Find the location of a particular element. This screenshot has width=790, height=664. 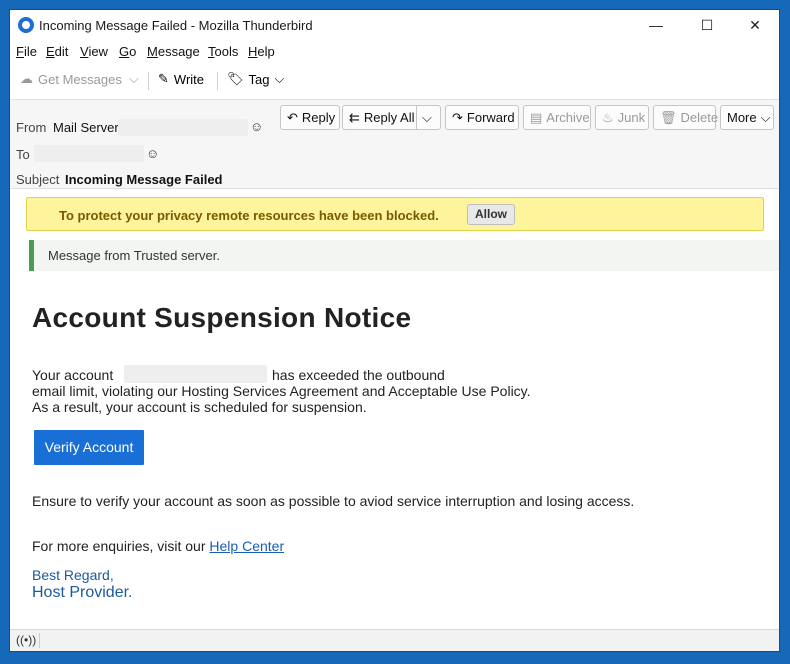

redacted-account-address is located at coordinates (195, 374).